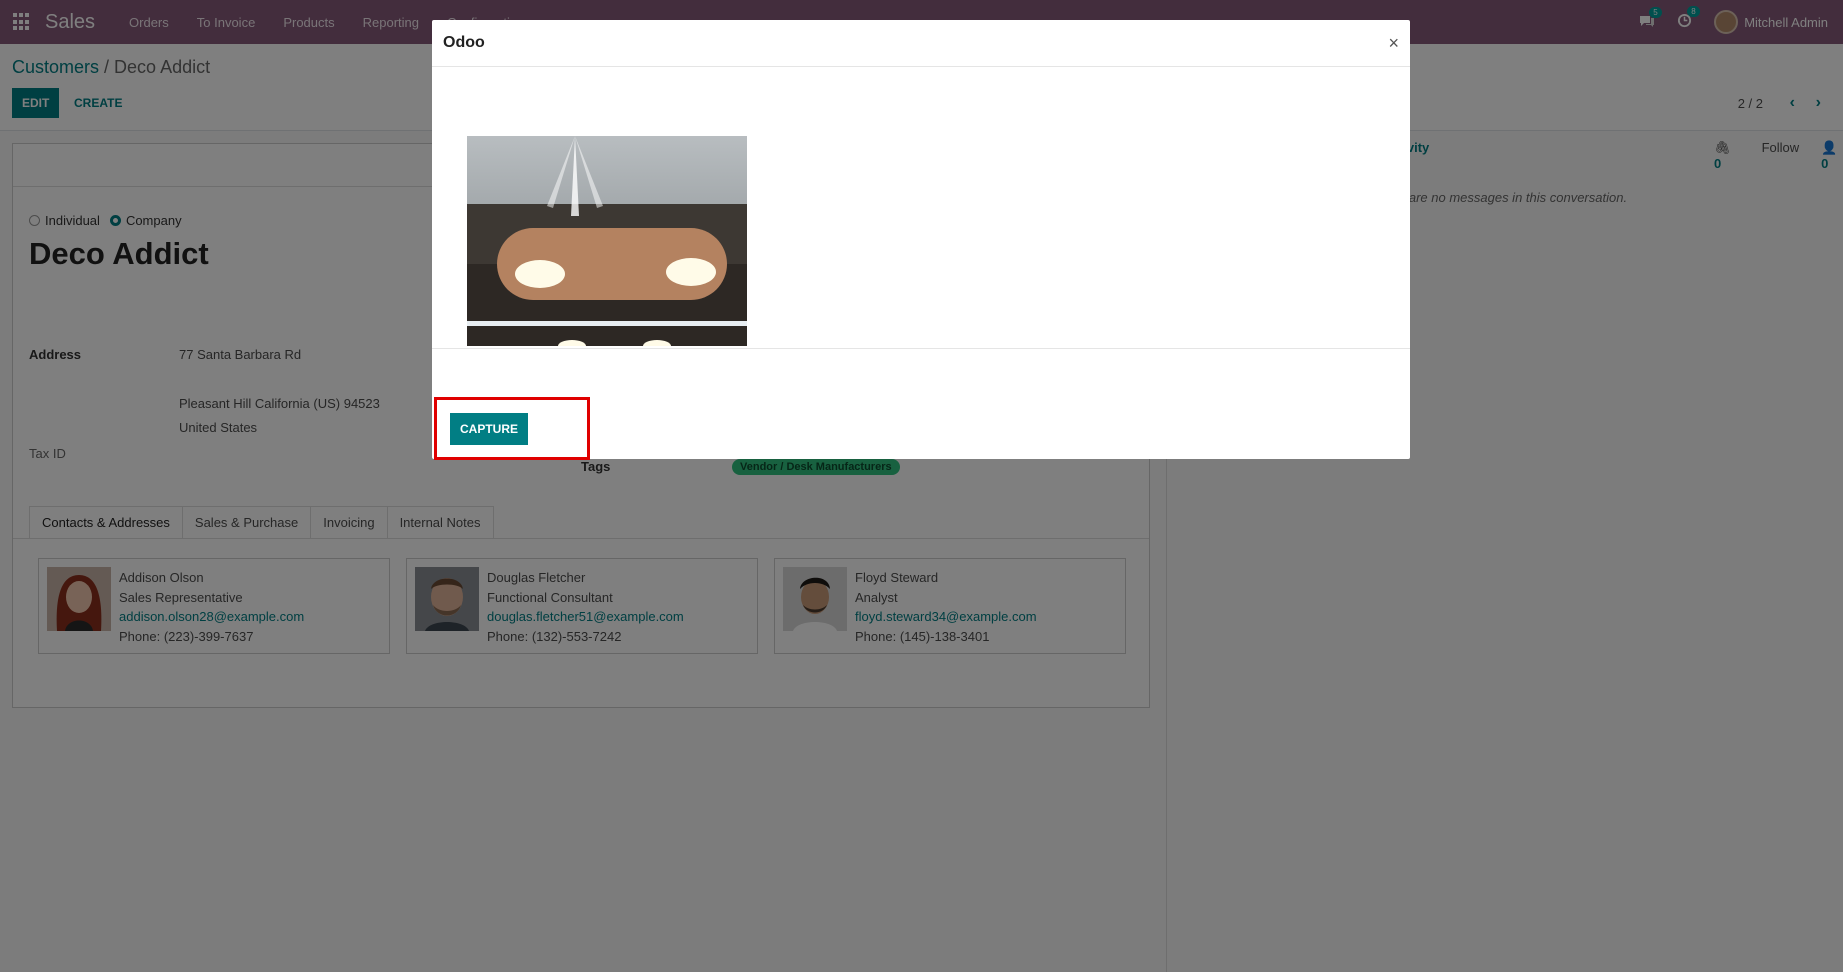 This screenshot has height=972, width=1843. Describe the element at coordinates (464, 42) in the screenshot. I see `modal-title: Odoo` at that location.